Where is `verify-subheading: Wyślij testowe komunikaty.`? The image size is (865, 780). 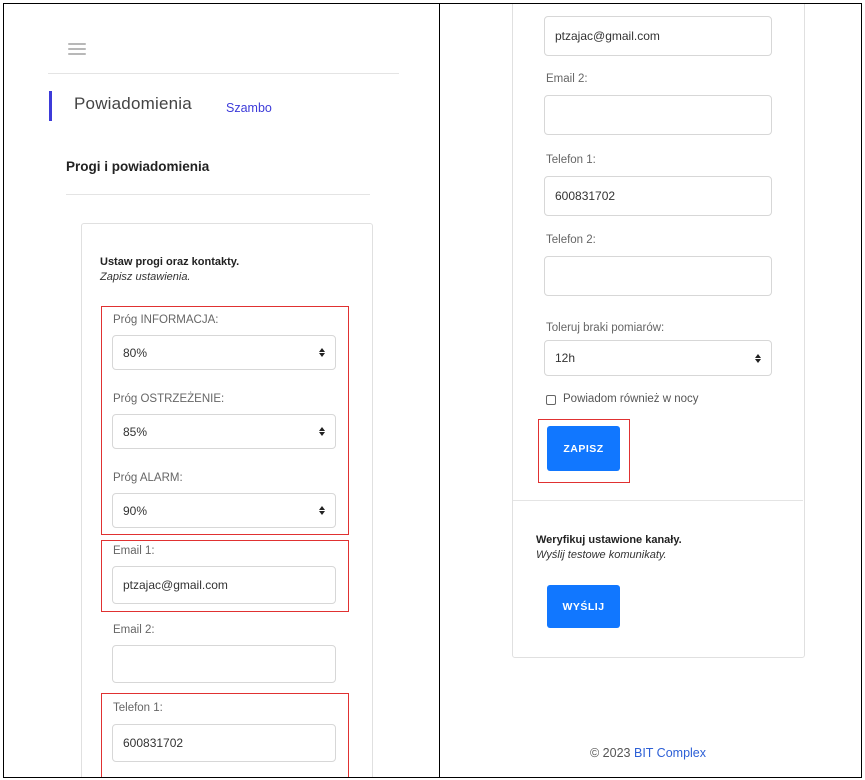
verify-subheading: Wyślij testowe komunikaty. is located at coordinates (601, 555).